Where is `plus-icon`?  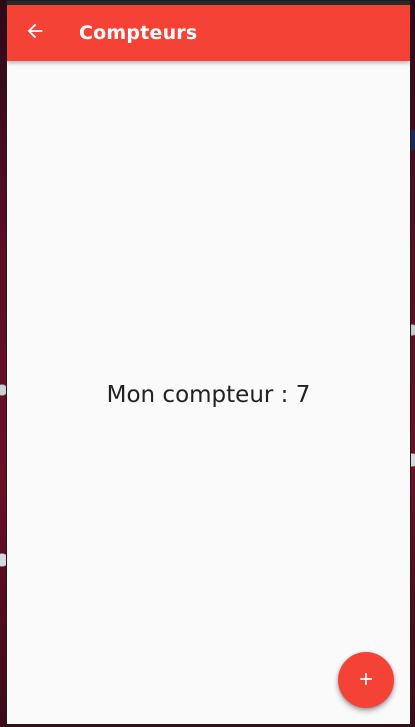
plus-icon is located at coordinates (366, 680).